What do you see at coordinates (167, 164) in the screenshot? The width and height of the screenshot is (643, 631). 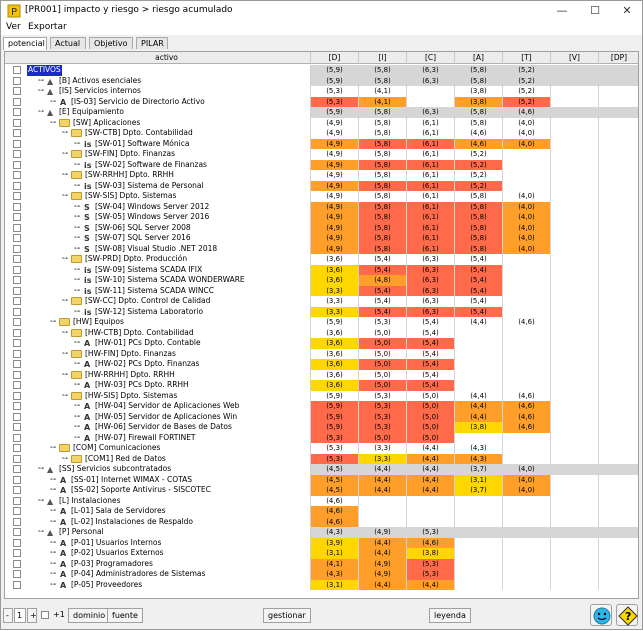 I see `tree-cell: ⊶ is [SW-02] Software de Finanzas` at bounding box center [167, 164].